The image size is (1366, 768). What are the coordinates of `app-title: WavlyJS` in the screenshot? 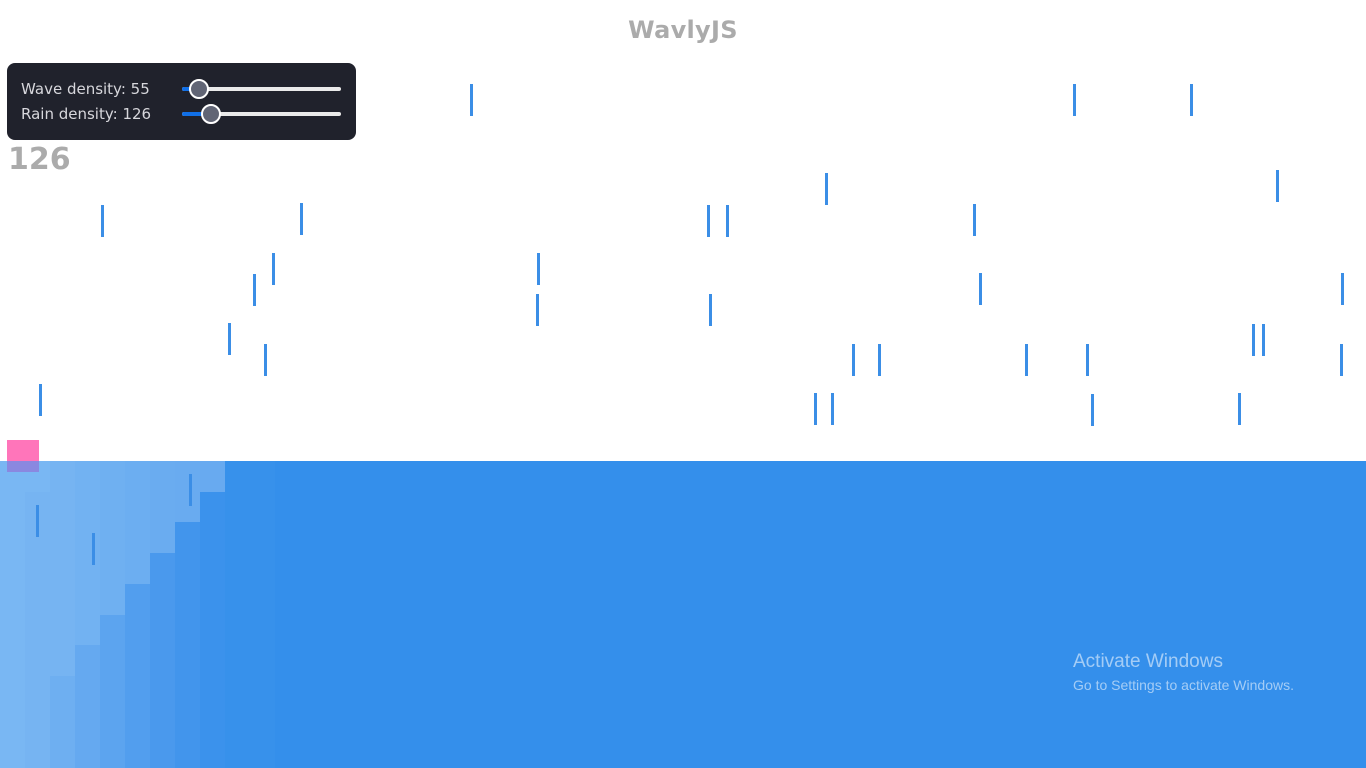 It's located at (683, 30).